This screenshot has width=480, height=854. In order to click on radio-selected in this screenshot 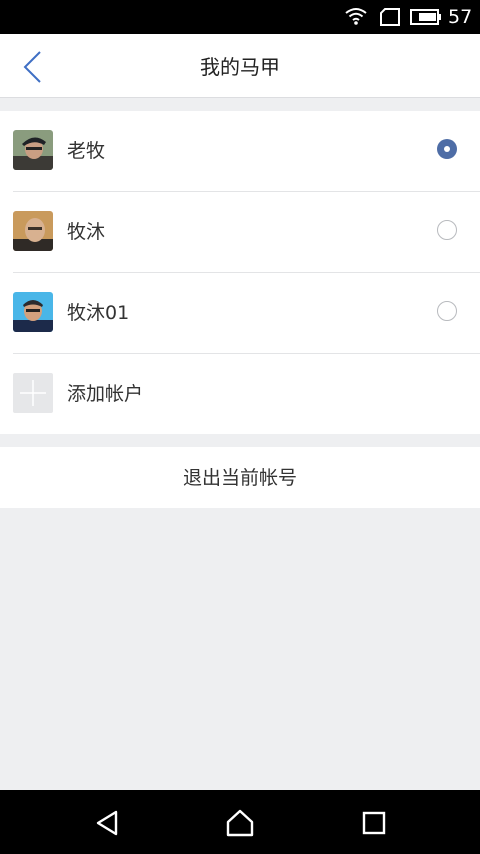, I will do `click(447, 149)`.